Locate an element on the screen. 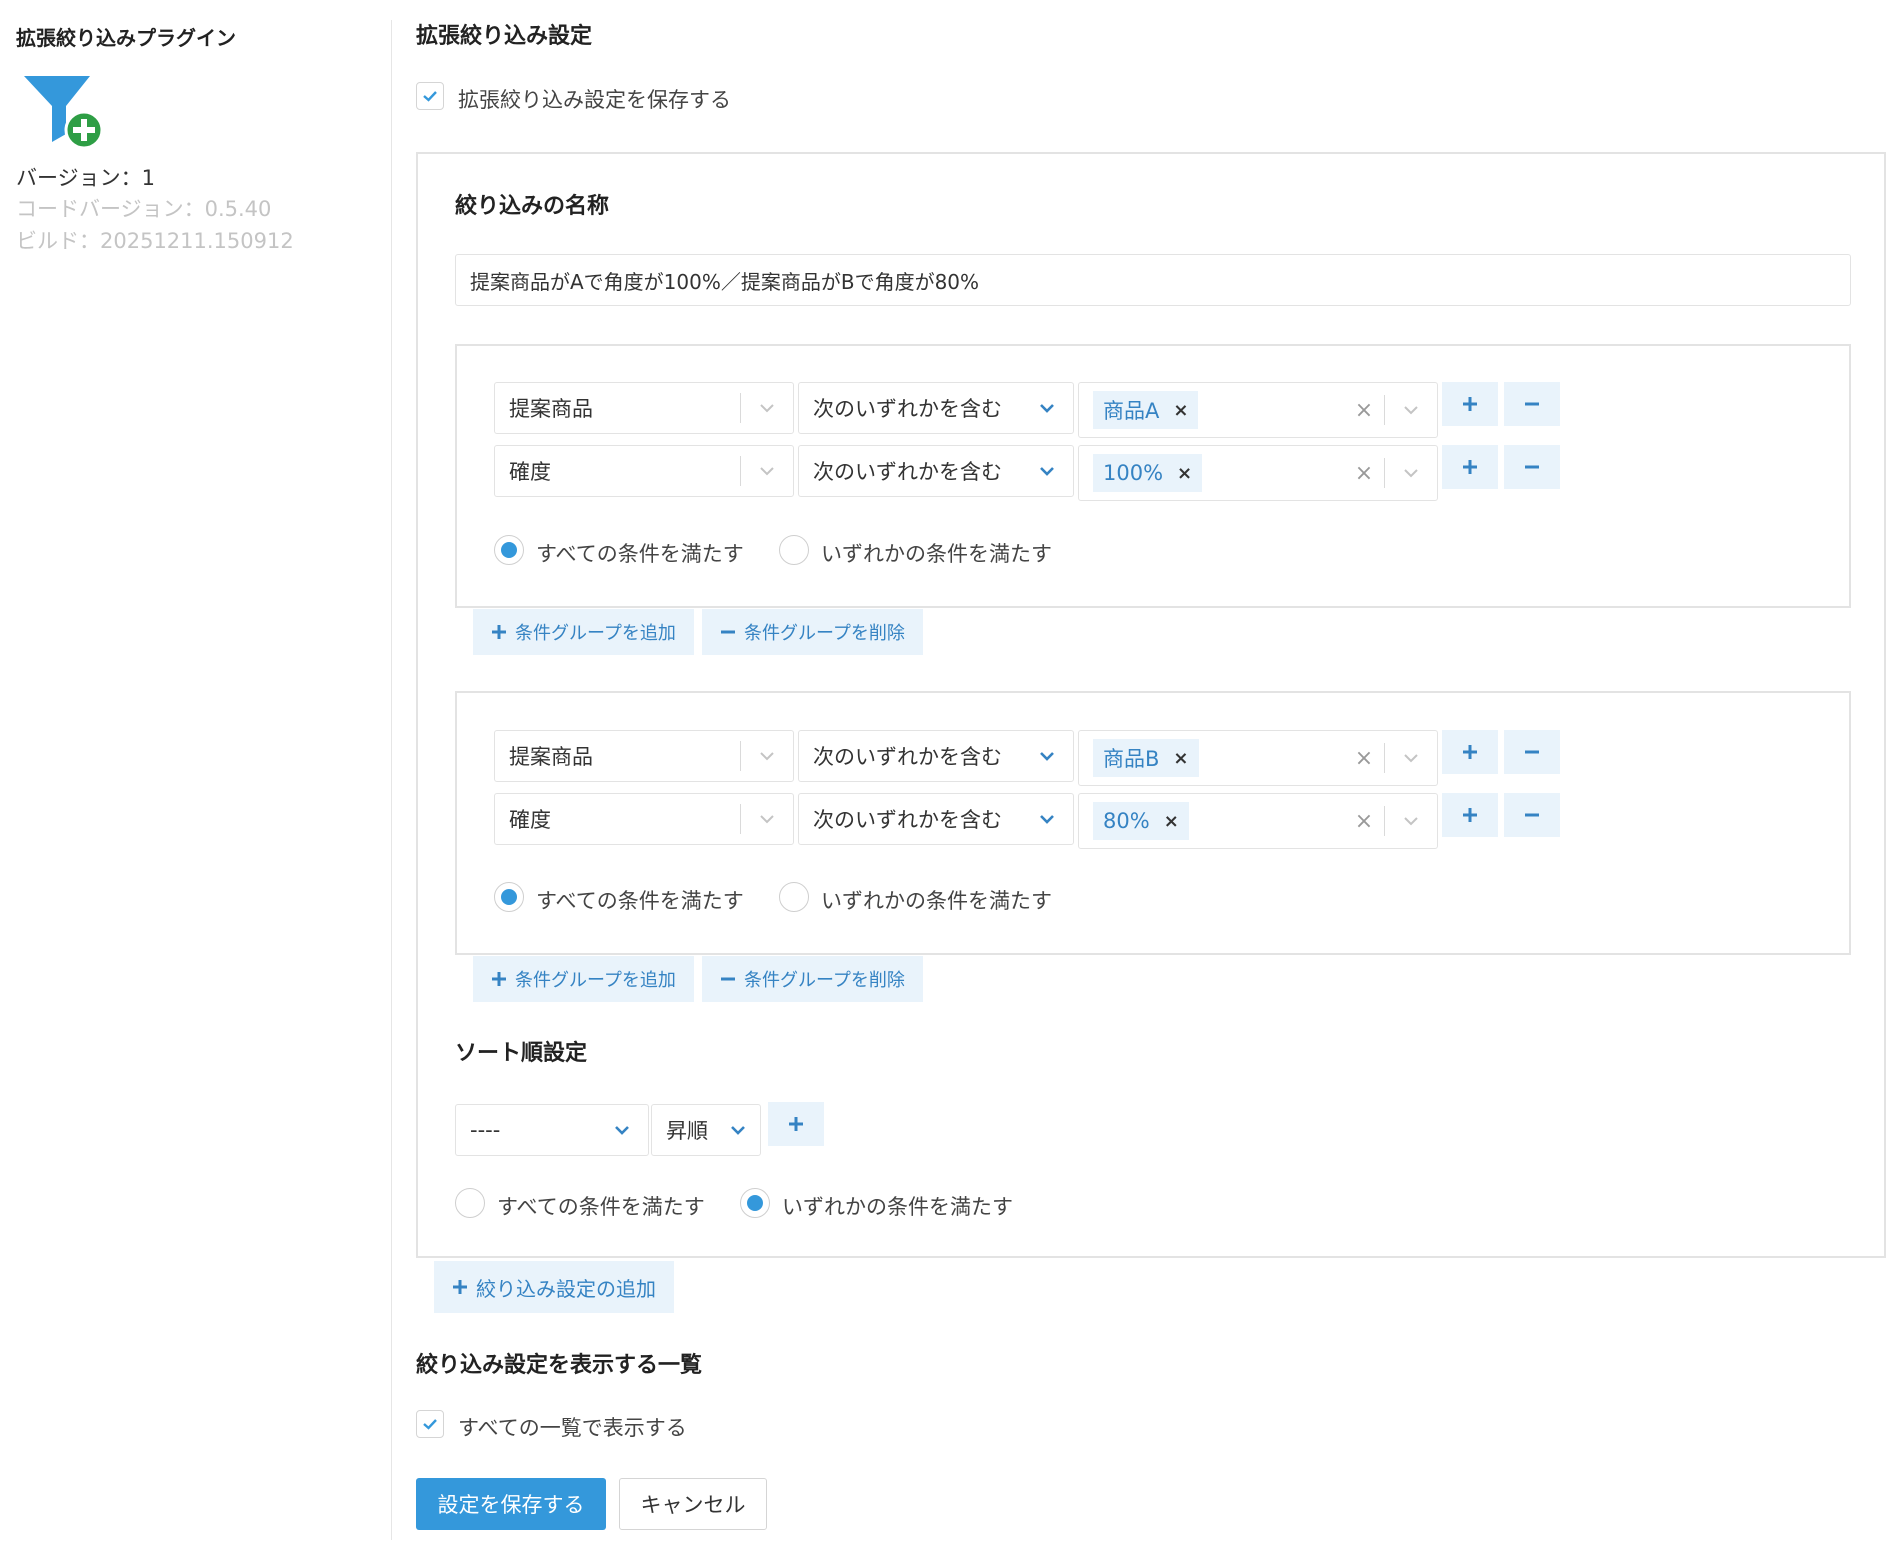 This screenshot has width=1894, height=1557. sort-field-select: ---- is located at coordinates (552, 1130).